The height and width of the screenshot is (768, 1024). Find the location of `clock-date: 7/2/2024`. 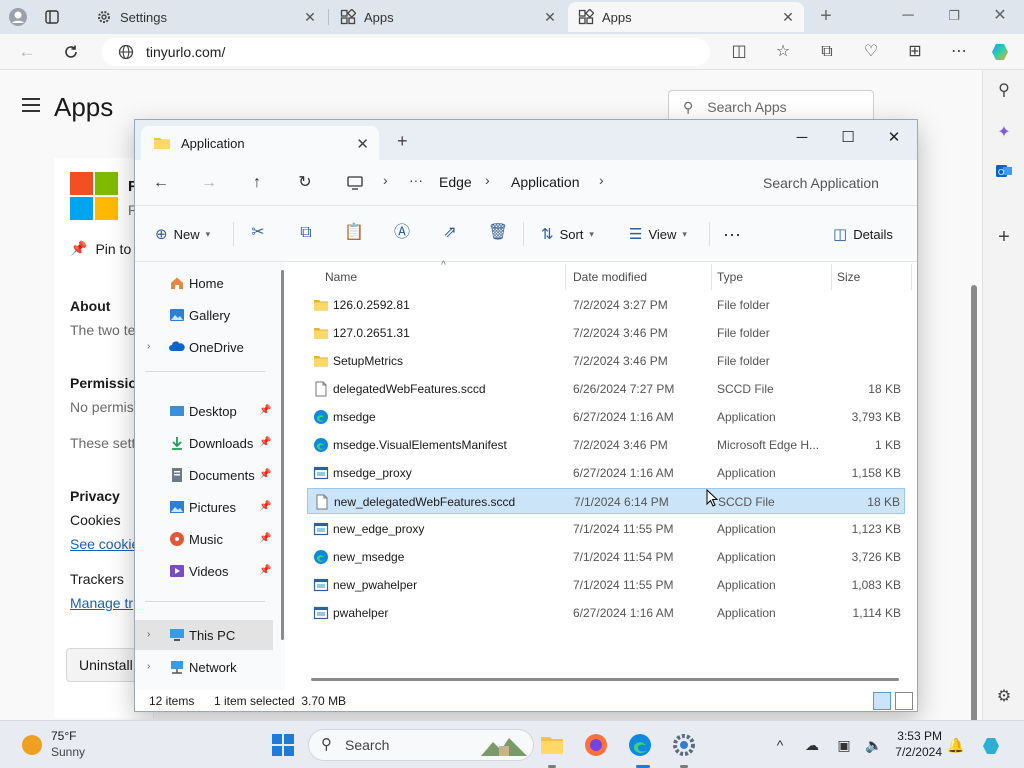

clock-date: 7/2/2024 is located at coordinates (916, 752).